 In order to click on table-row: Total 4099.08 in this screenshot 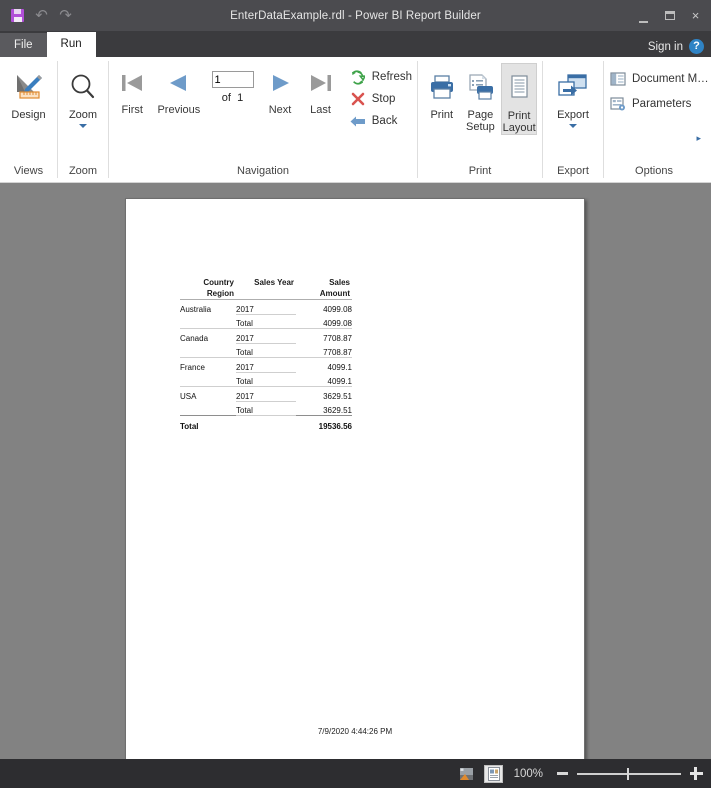, I will do `click(266, 321)`.